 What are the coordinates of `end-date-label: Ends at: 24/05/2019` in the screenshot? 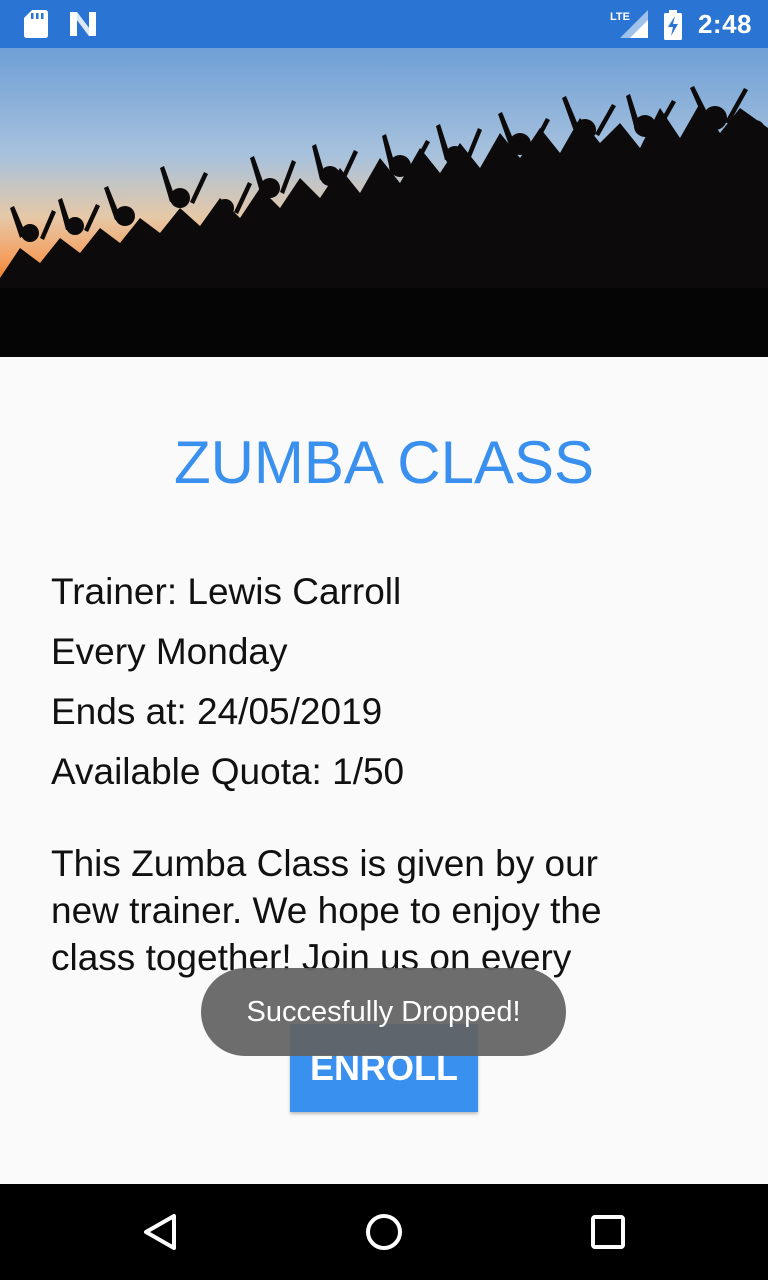 It's located at (217, 711).